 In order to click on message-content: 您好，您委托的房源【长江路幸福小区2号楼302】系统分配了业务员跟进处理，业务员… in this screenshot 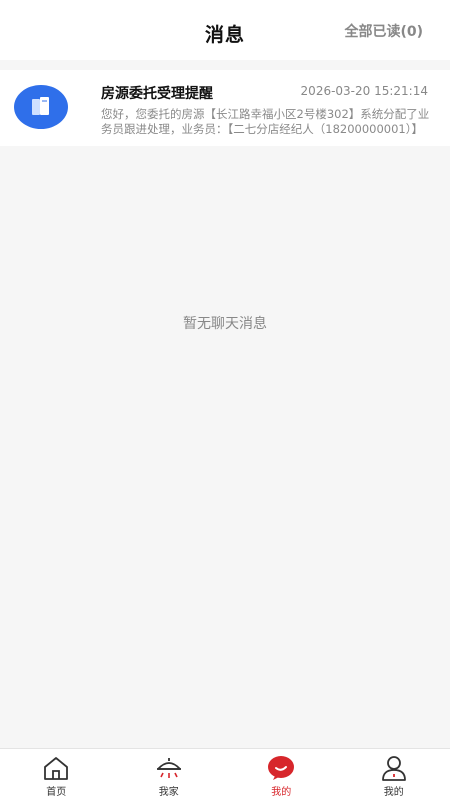, I will do `click(265, 121)`.